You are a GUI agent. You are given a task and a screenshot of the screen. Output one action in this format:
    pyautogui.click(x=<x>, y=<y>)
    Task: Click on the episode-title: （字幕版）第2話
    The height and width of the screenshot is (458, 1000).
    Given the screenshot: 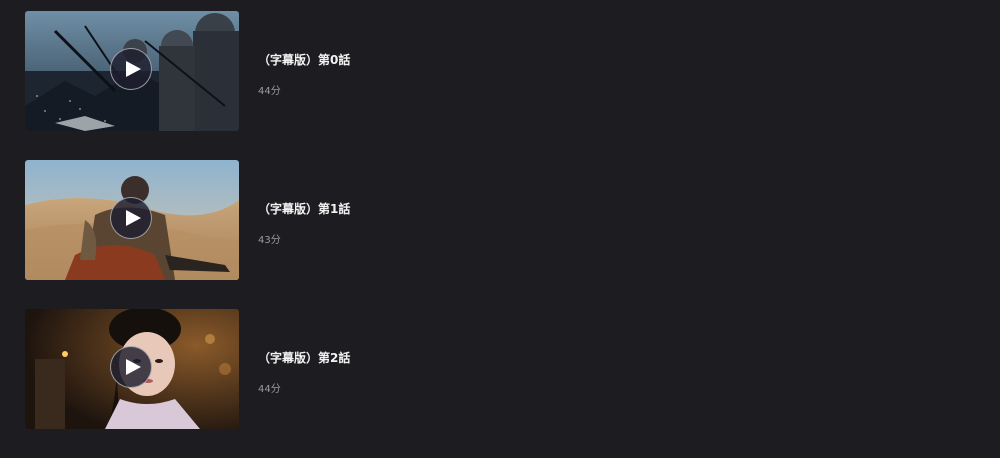 What is the action you would take?
    pyautogui.click(x=304, y=358)
    